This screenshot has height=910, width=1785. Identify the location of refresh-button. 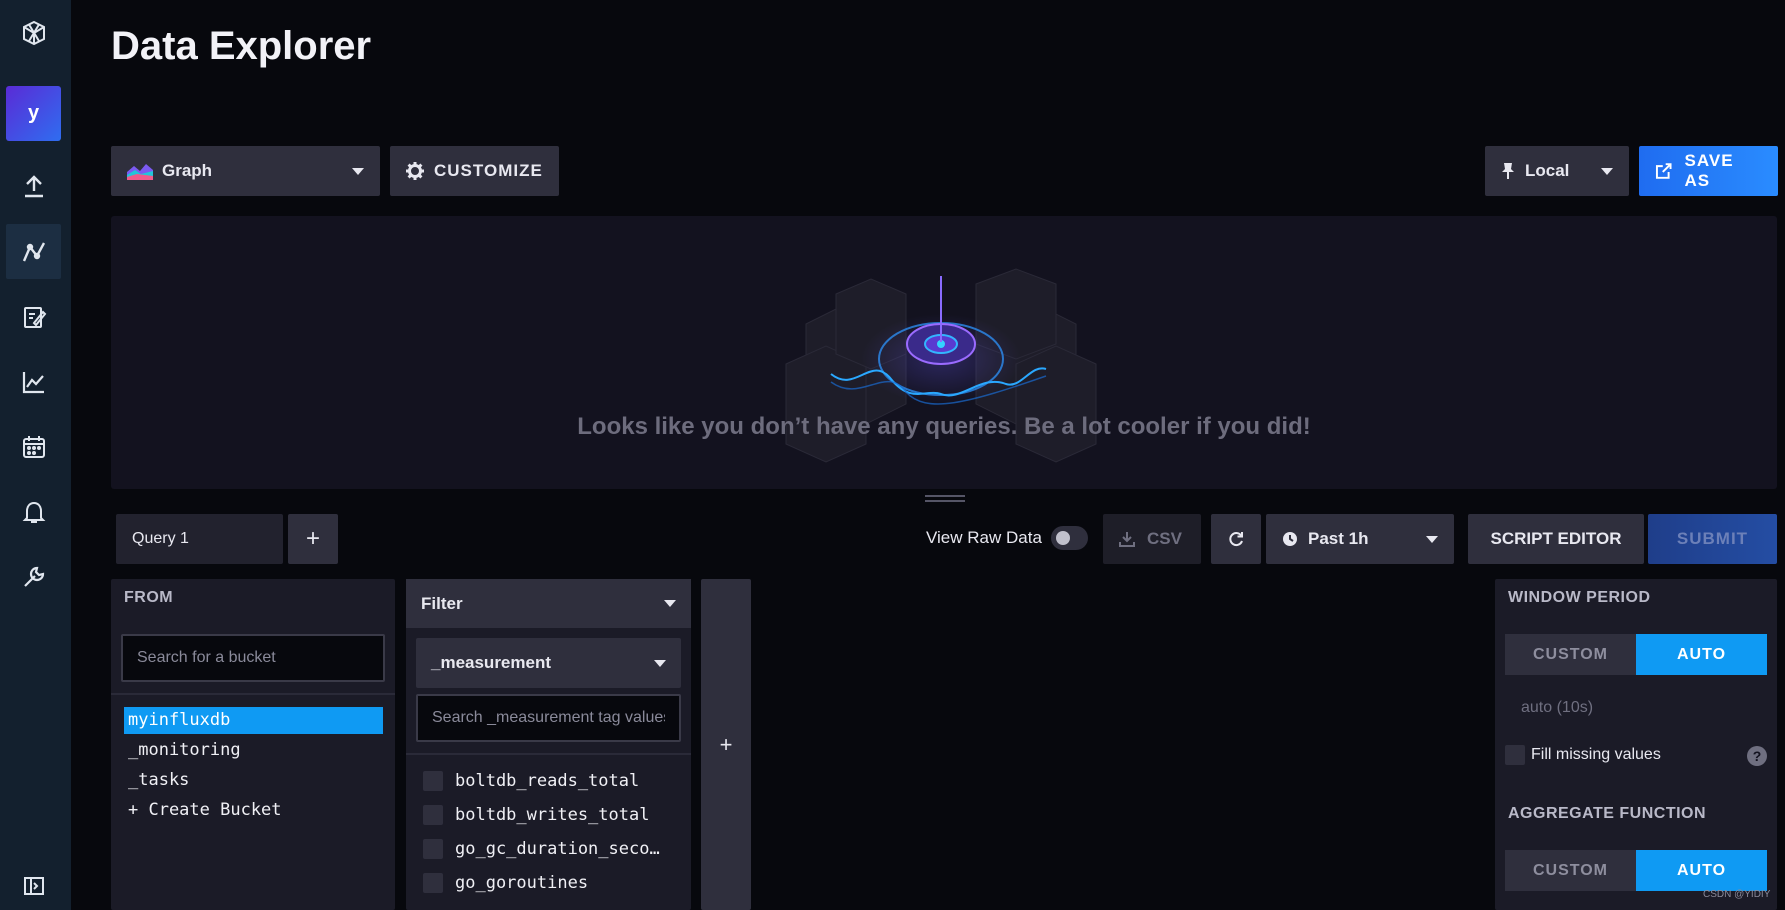
(1236, 539).